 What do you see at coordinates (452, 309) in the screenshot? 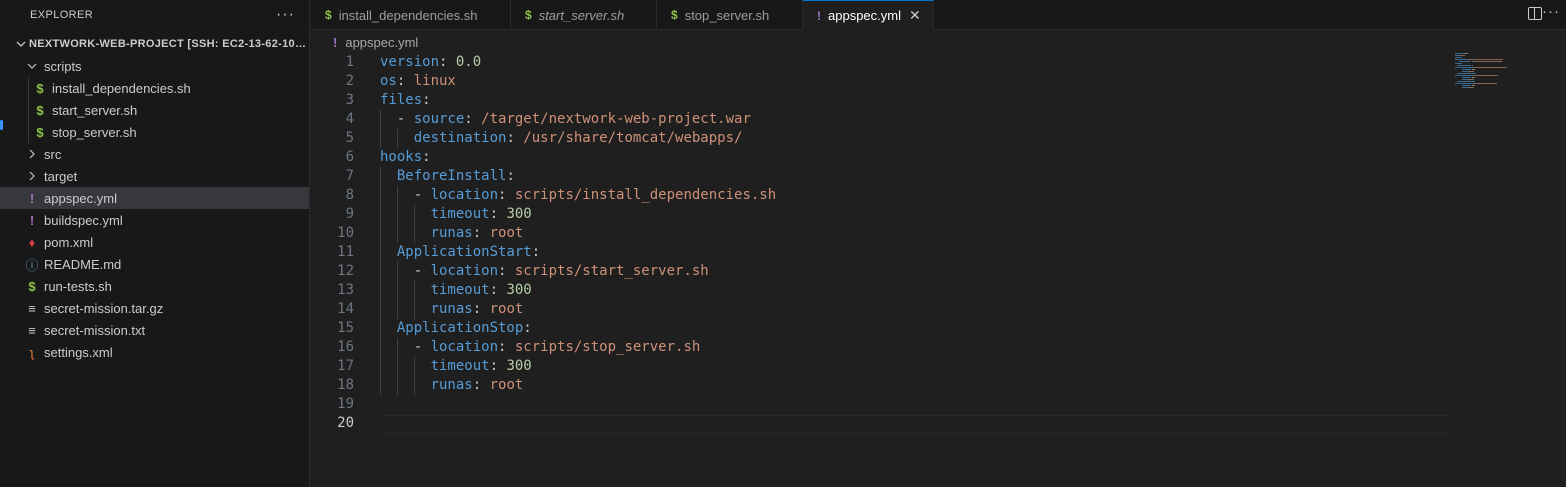
I see `code-text: runas: root` at bounding box center [452, 309].